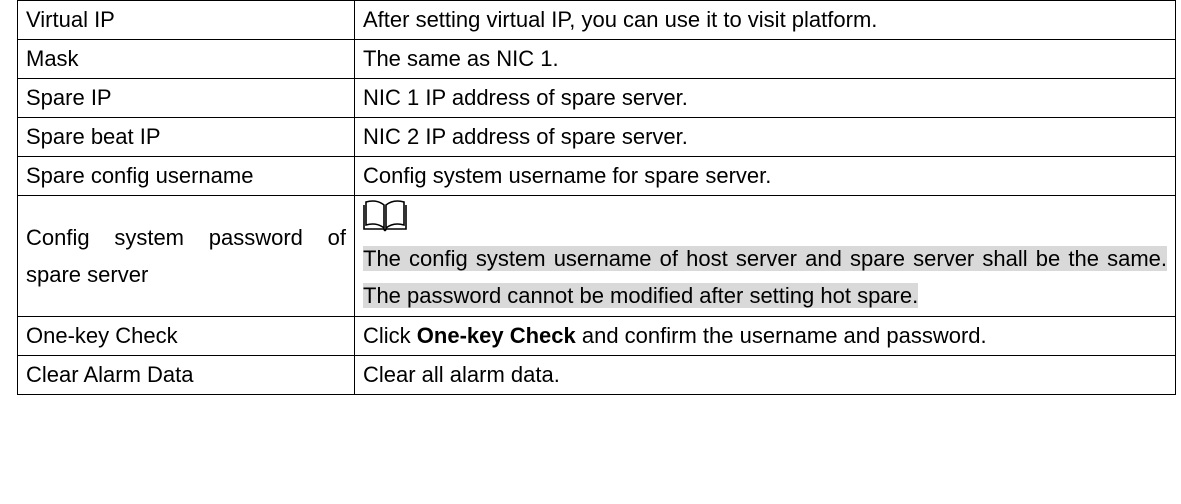 This screenshot has height=504, width=1181. What do you see at coordinates (765, 375) in the screenshot?
I see `param-desc: Clear all alarm data.` at bounding box center [765, 375].